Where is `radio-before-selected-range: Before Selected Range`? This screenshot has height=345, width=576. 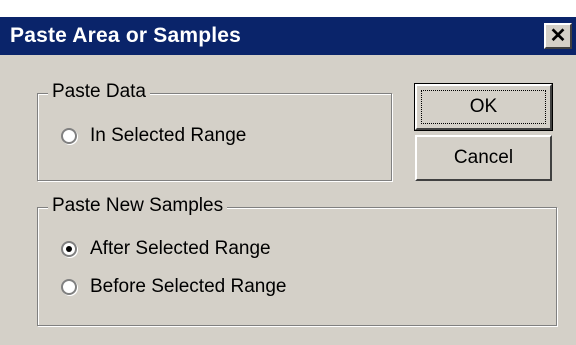
radio-before-selected-range: Before Selected Range is located at coordinates (173, 287).